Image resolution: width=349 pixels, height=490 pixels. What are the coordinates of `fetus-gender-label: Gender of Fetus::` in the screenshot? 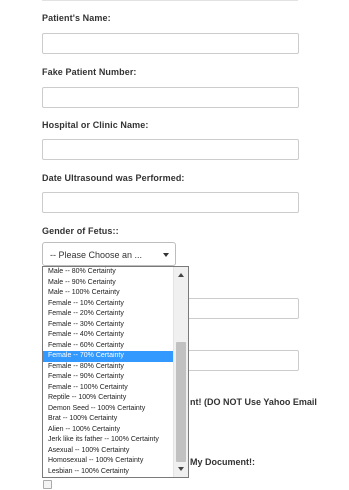 It's located at (80, 231).